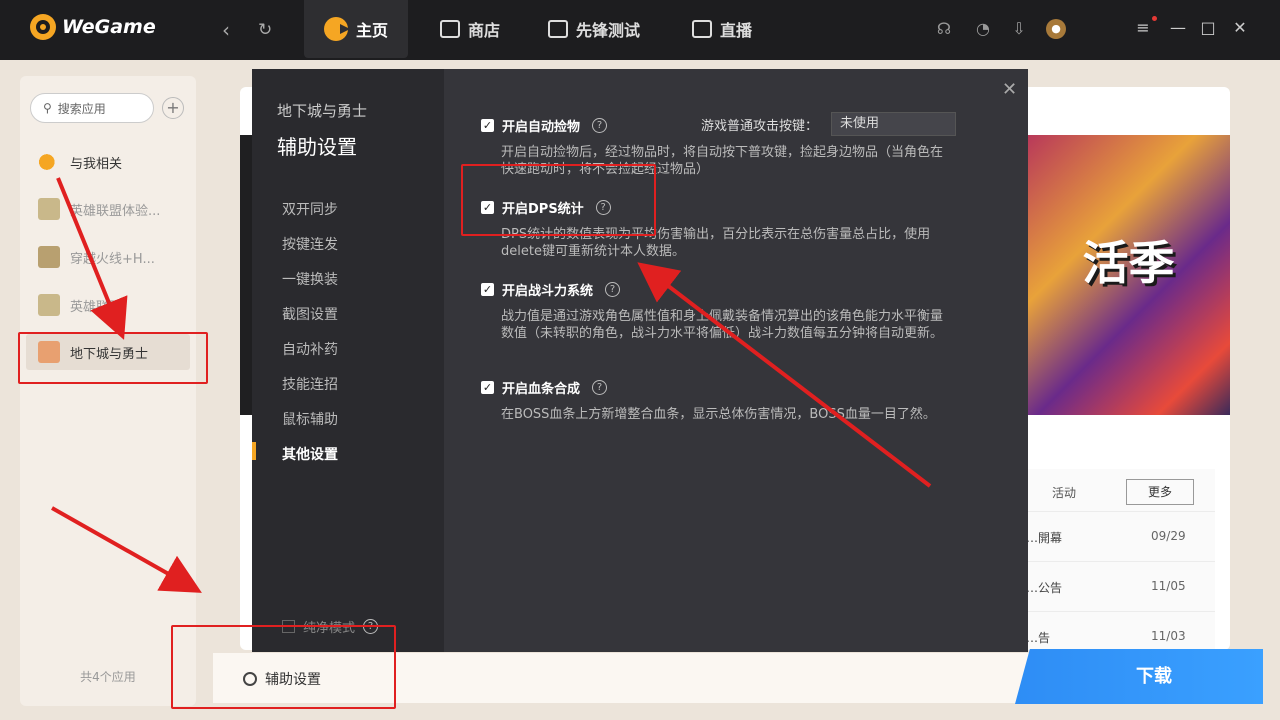 Image resolution: width=1280 pixels, height=720 pixels. Describe the element at coordinates (310, 209) in the screenshot. I see `nav-dual-sync: 双开同步` at that location.